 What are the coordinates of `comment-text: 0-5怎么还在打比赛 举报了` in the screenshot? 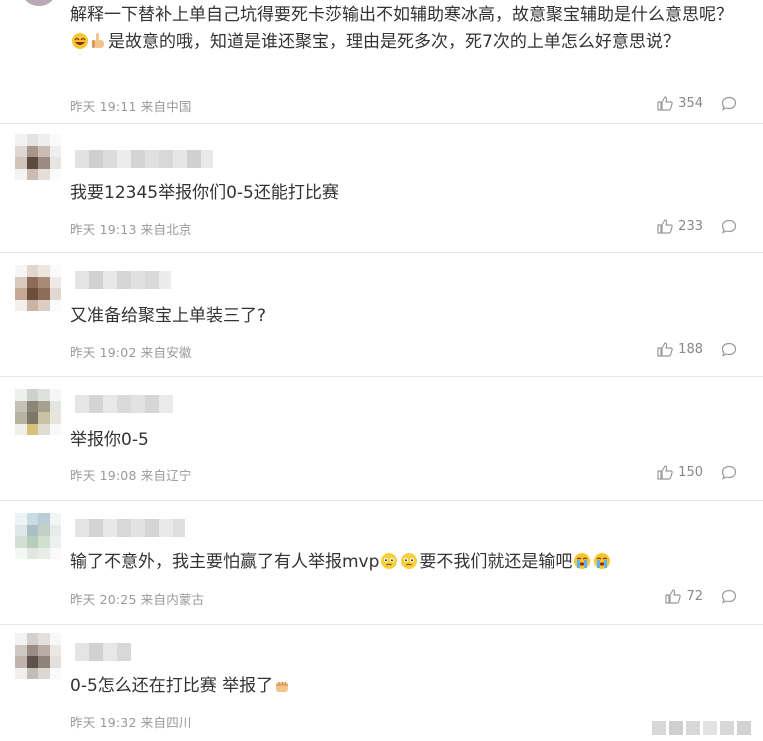 It's located at (405, 688).